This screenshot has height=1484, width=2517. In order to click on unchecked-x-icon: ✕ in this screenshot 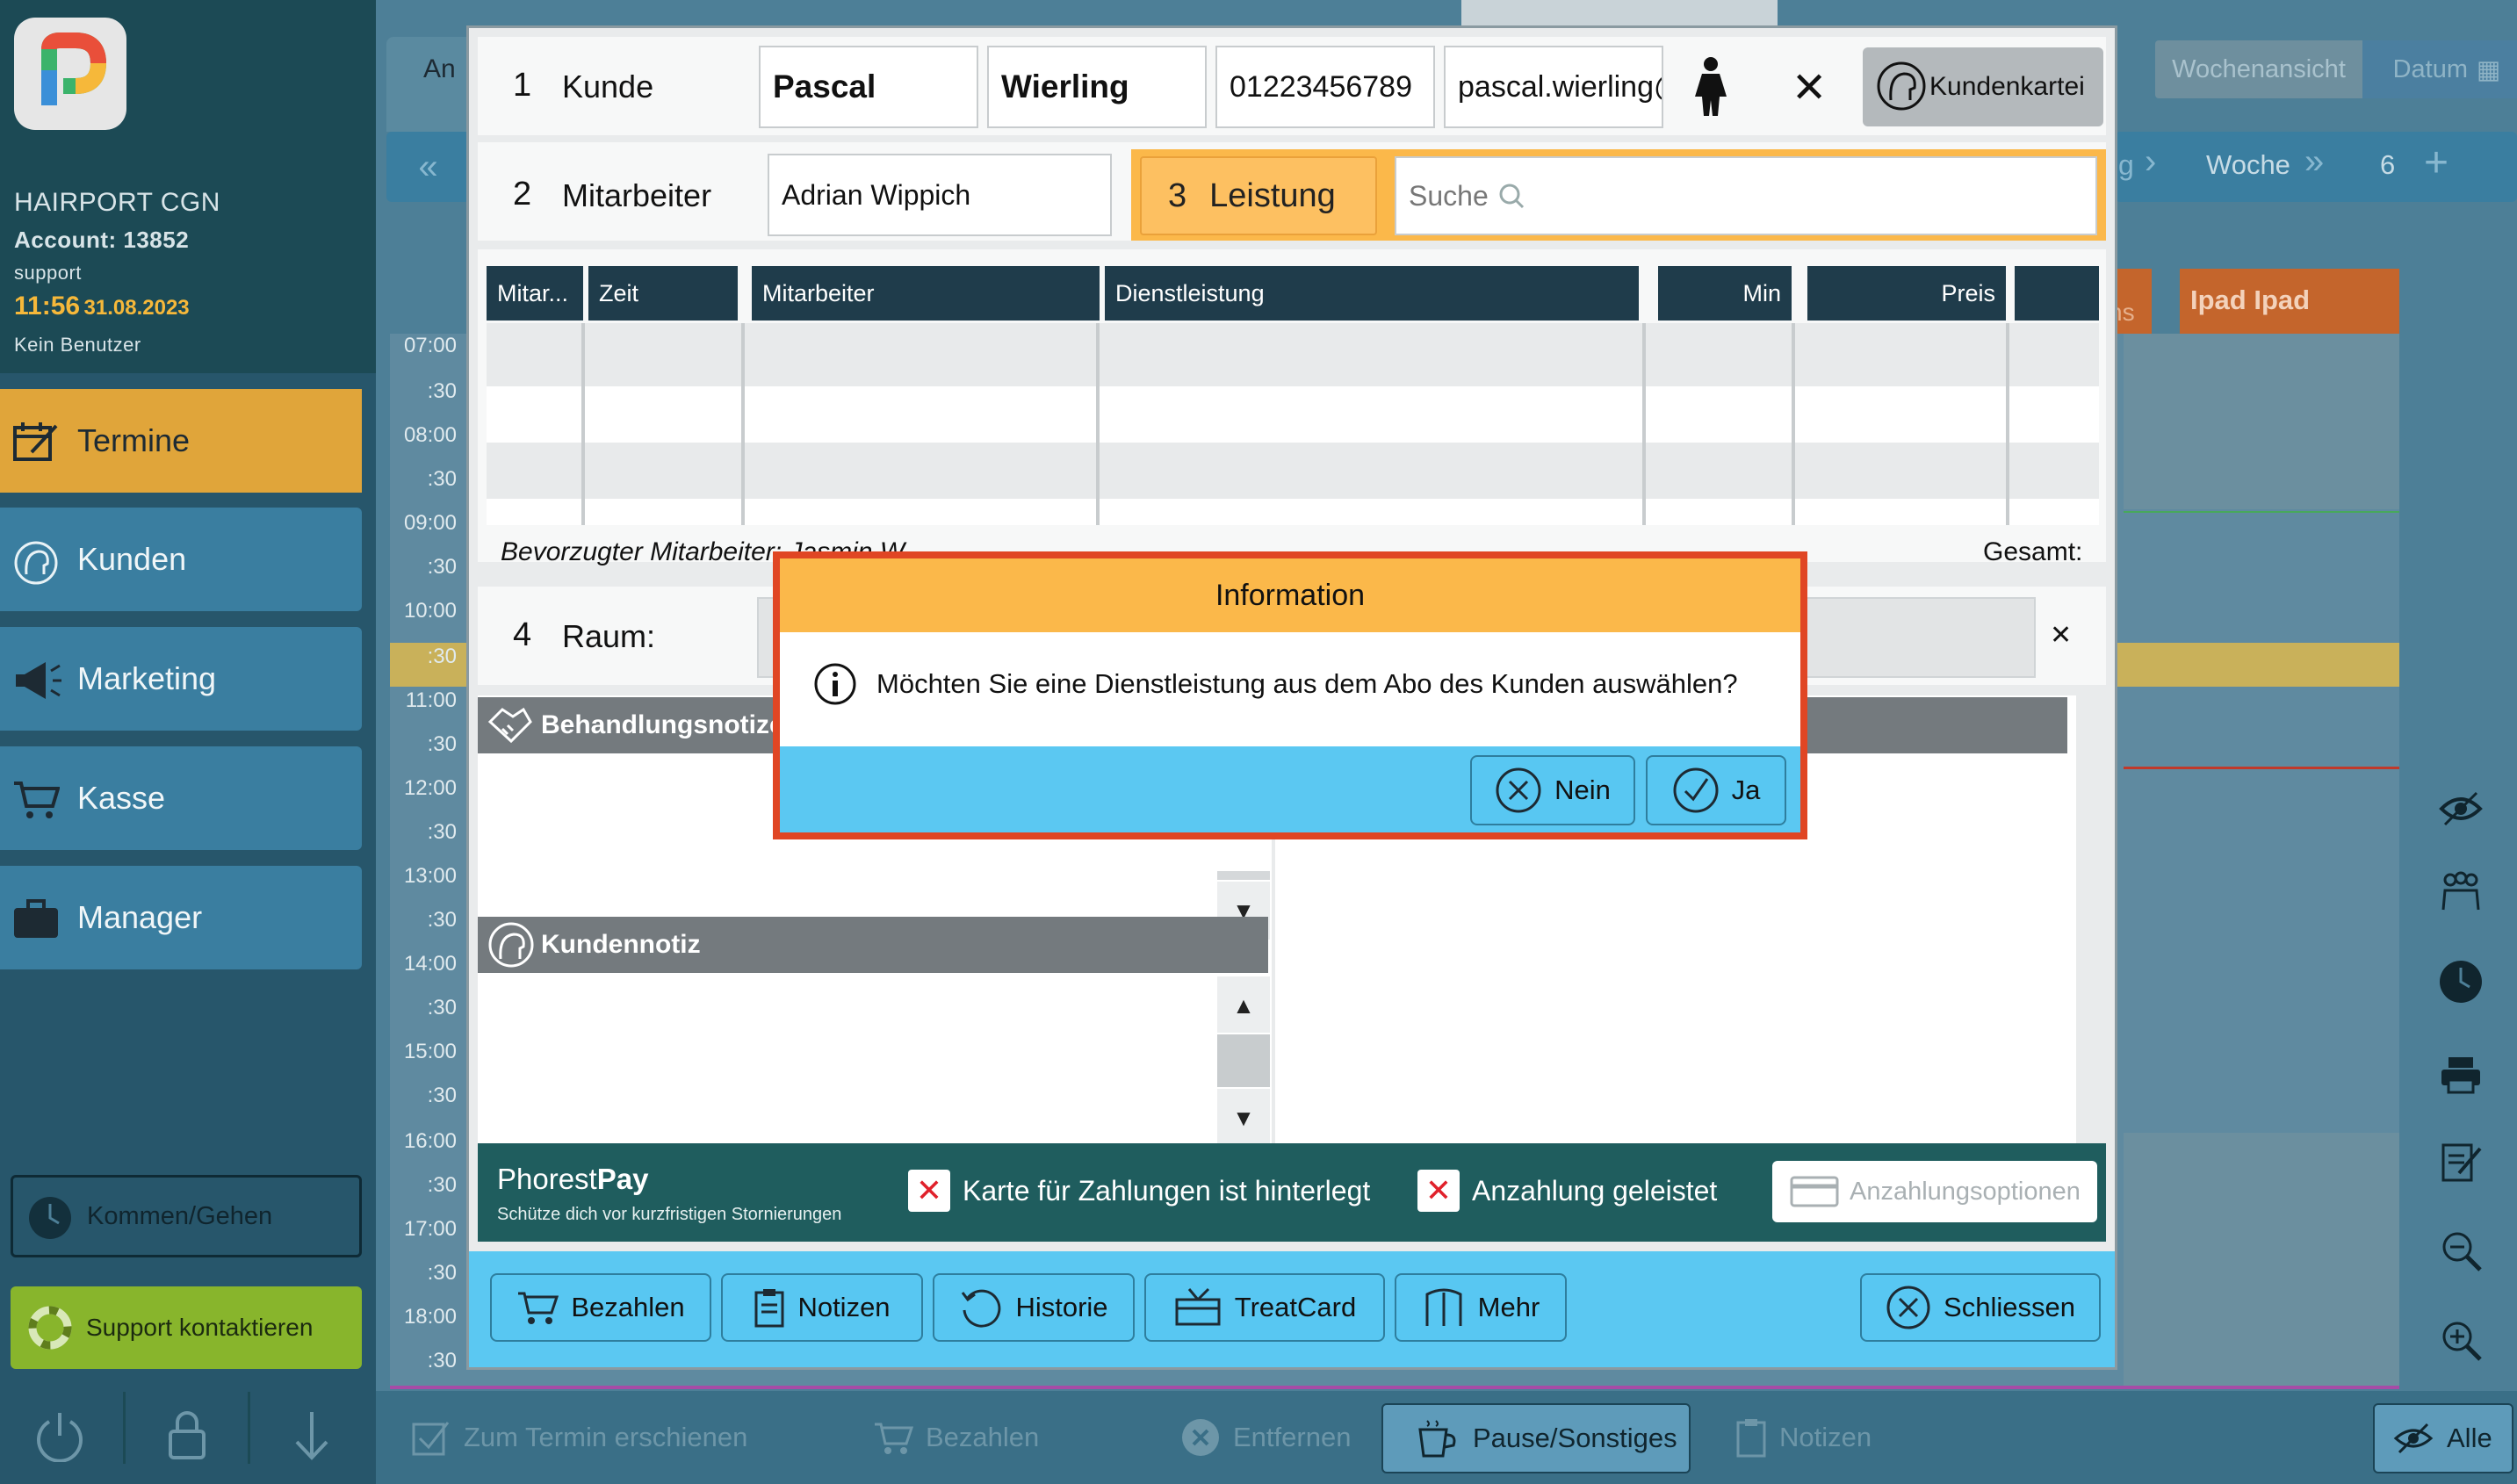, I will do `click(929, 1191)`.